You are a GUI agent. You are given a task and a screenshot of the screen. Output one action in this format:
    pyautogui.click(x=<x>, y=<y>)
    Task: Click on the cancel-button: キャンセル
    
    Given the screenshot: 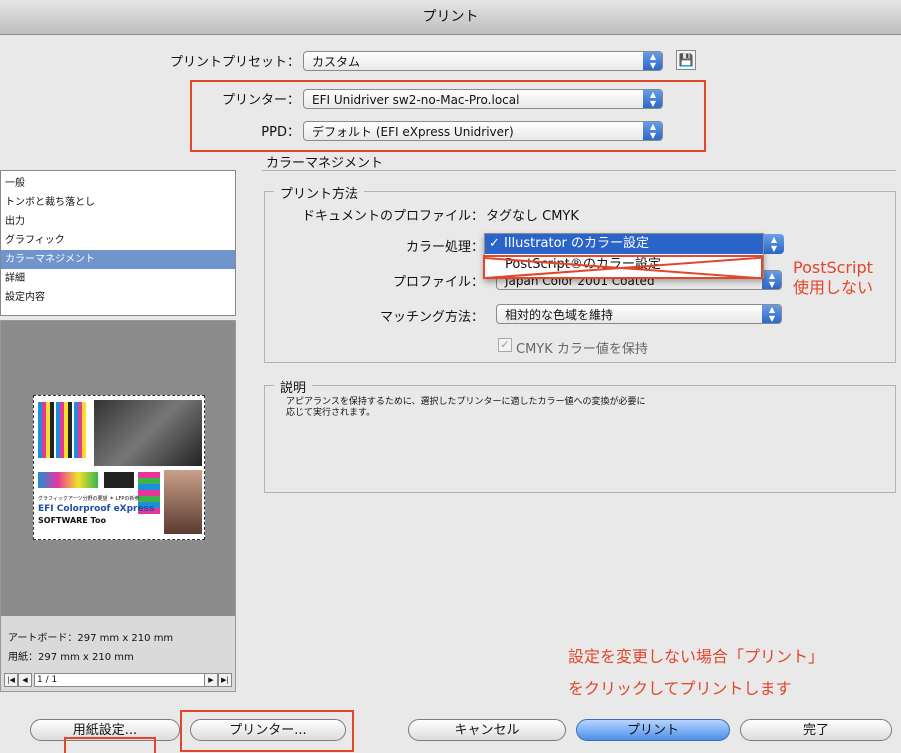 What is the action you would take?
    pyautogui.click(x=487, y=730)
    